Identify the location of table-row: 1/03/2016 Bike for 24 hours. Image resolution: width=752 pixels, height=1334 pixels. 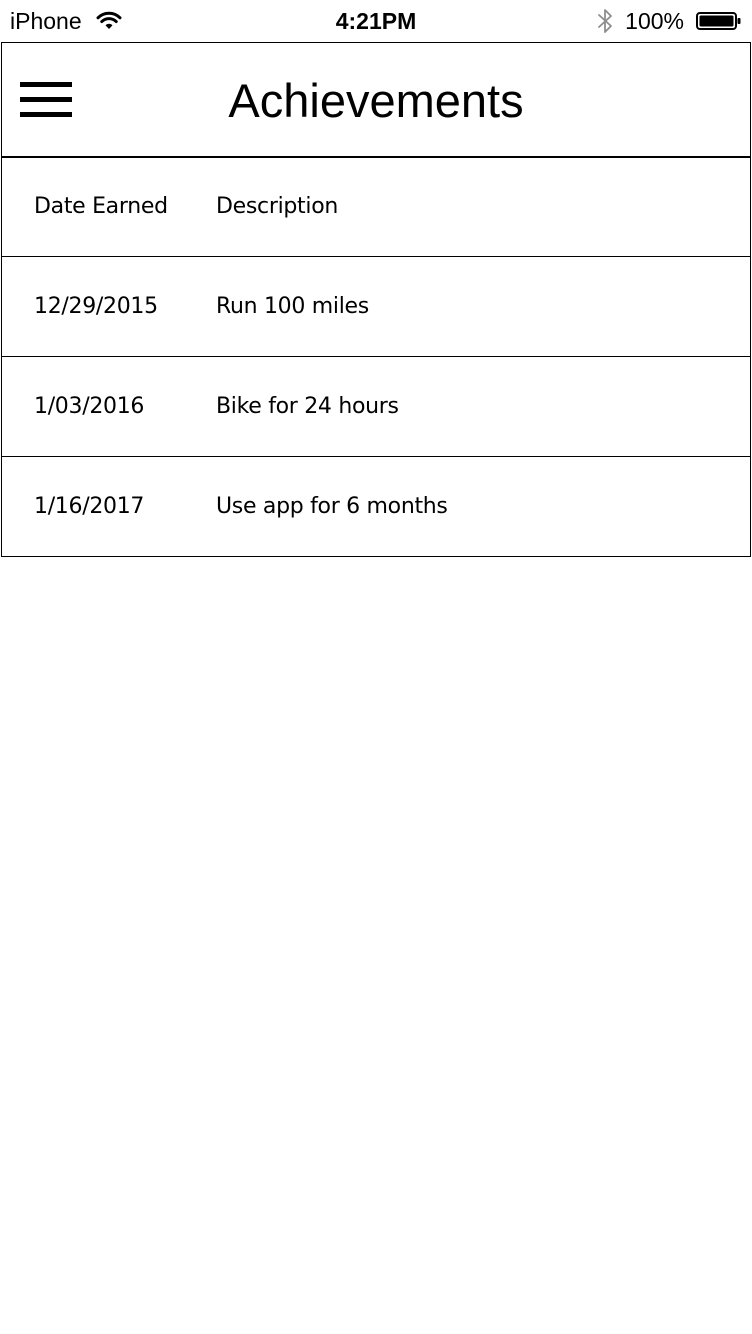
(376, 407).